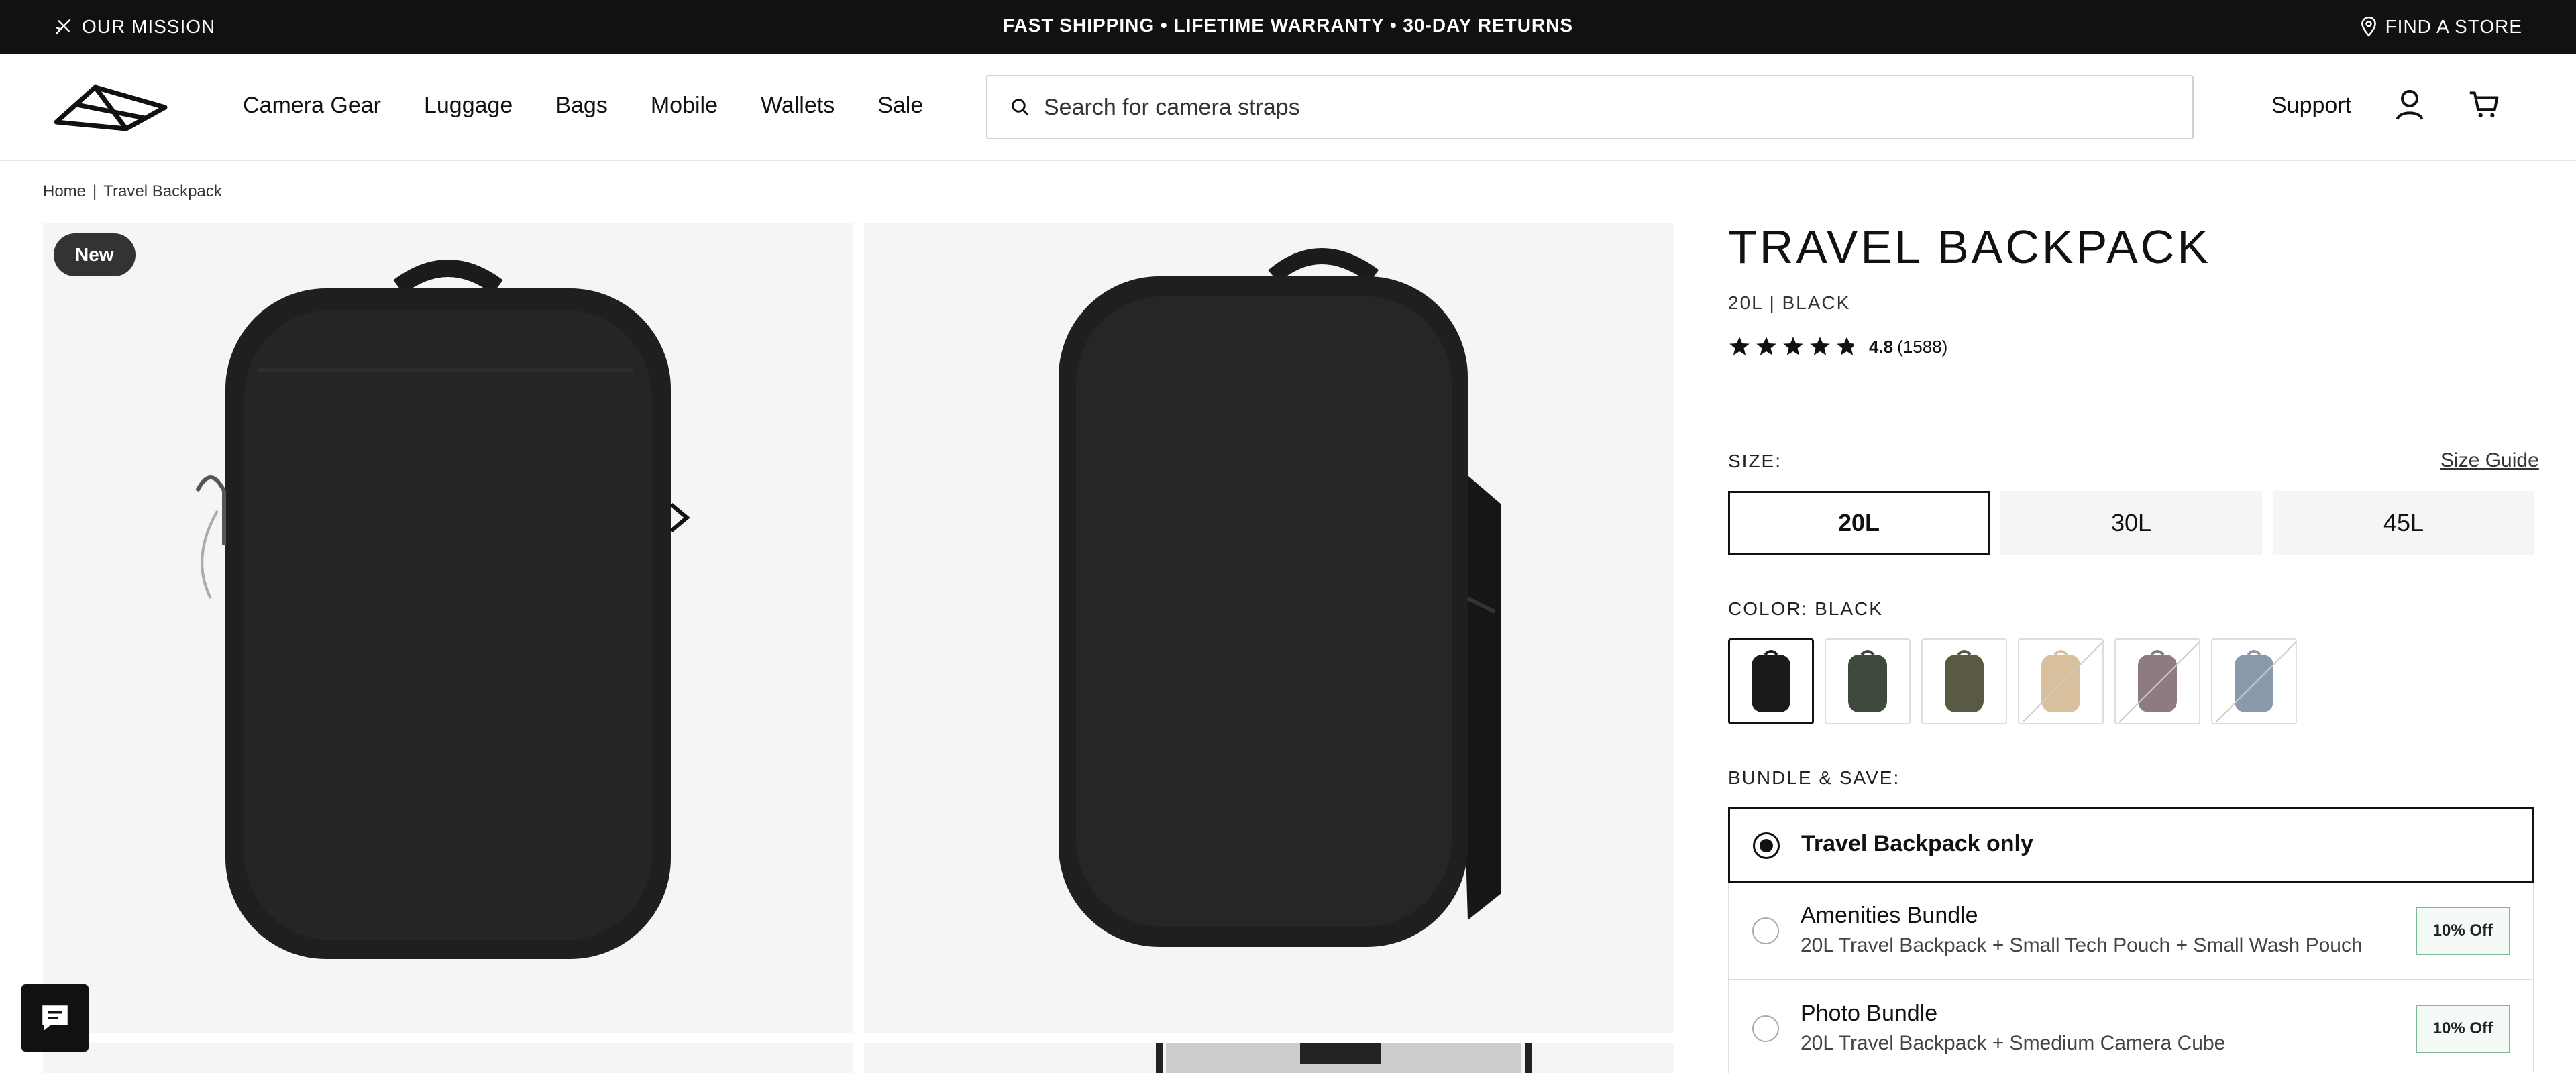 The image size is (2576, 1073). What do you see at coordinates (448, 1058) in the screenshot?
I see `product-image-strap` at bounding box center [448, 1058].